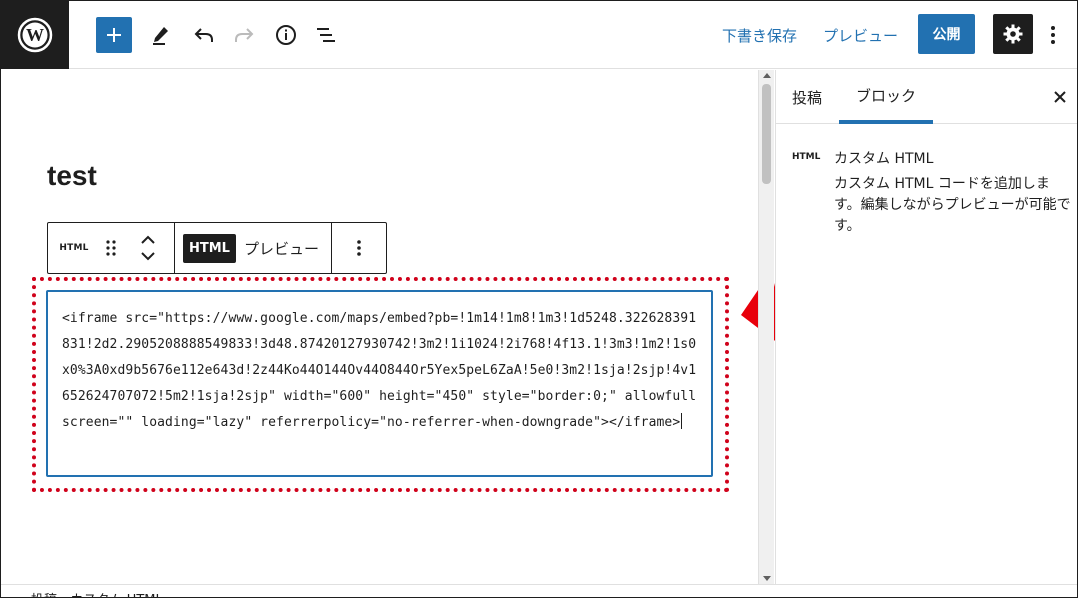 This screenshot has height=598, width=1078. What do you see at coordinates (806, 157) in the screenshot?
I see `html-block-icon: HTML` at bounding box center [806, 157].